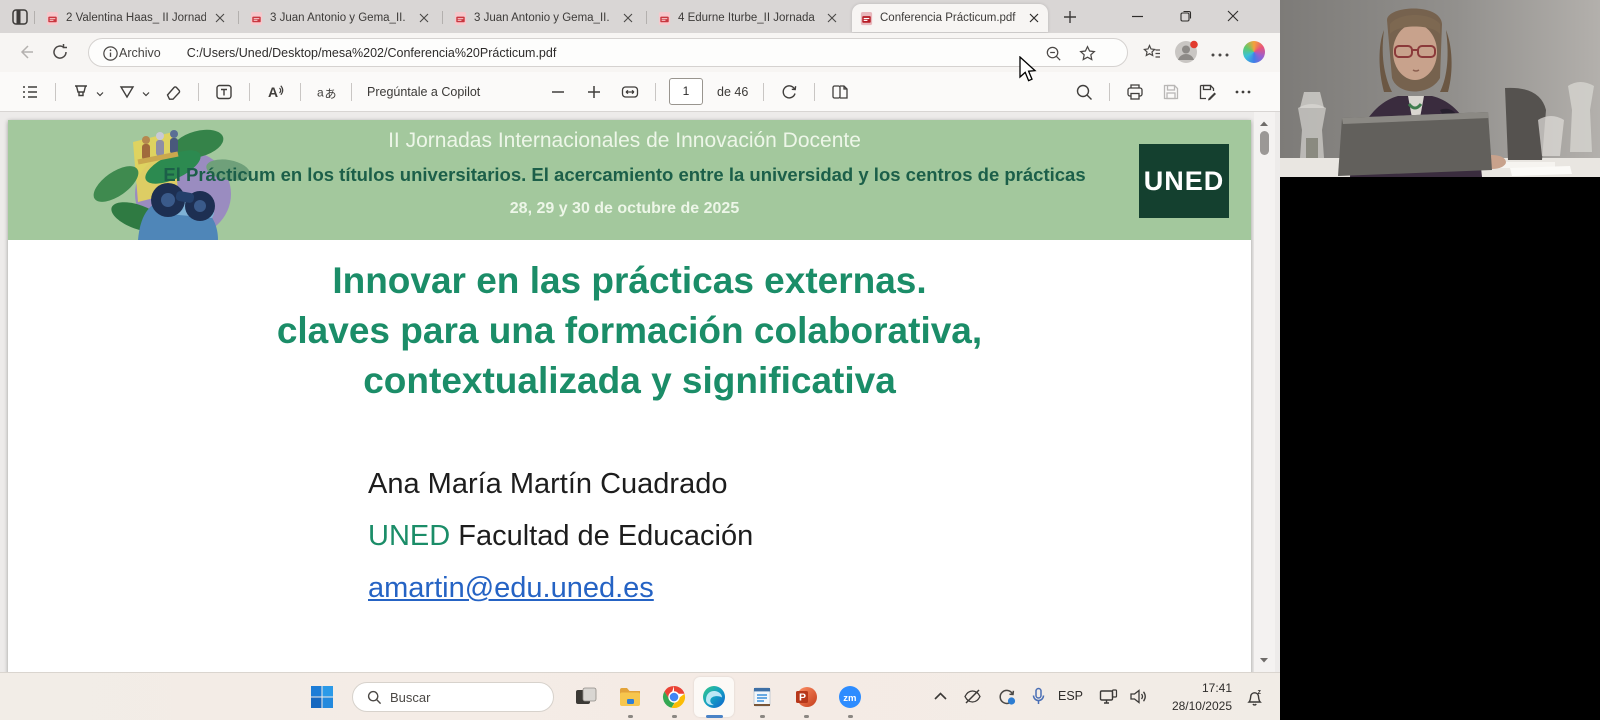 The width and height of the screenshot is (1600, 720). I want to click on highlighter-icon, so click(81, 92).